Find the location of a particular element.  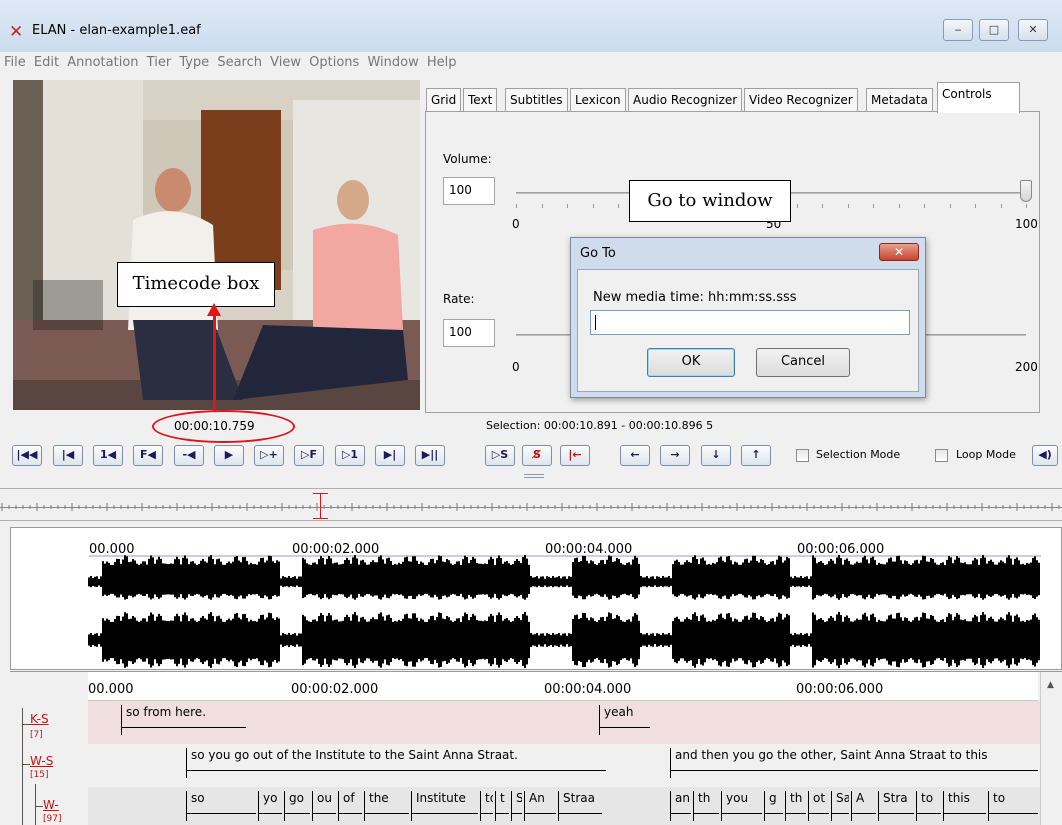

annotation: A is located at coordinates (863, 806).